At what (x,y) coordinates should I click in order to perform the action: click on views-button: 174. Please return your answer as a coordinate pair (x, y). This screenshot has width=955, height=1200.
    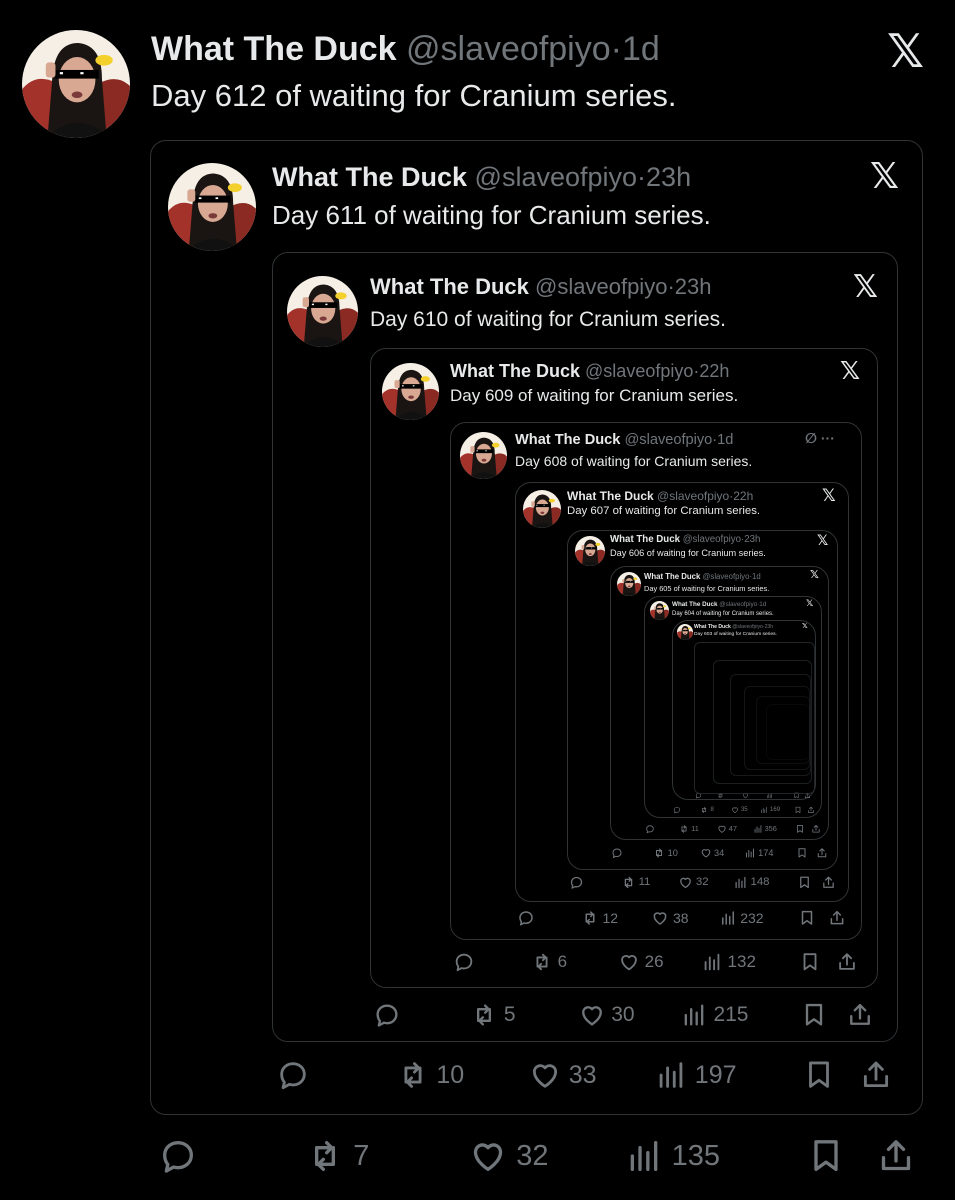
    Looking at the image, I should click on (759, 852).